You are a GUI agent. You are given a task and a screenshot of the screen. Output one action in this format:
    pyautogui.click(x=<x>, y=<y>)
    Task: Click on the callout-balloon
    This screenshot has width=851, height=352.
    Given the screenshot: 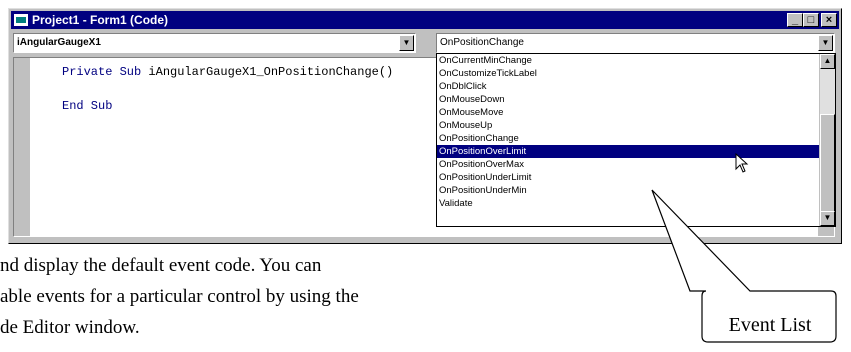 What is the action you would take?
    pyautogui.click(x=744, y=266)
    